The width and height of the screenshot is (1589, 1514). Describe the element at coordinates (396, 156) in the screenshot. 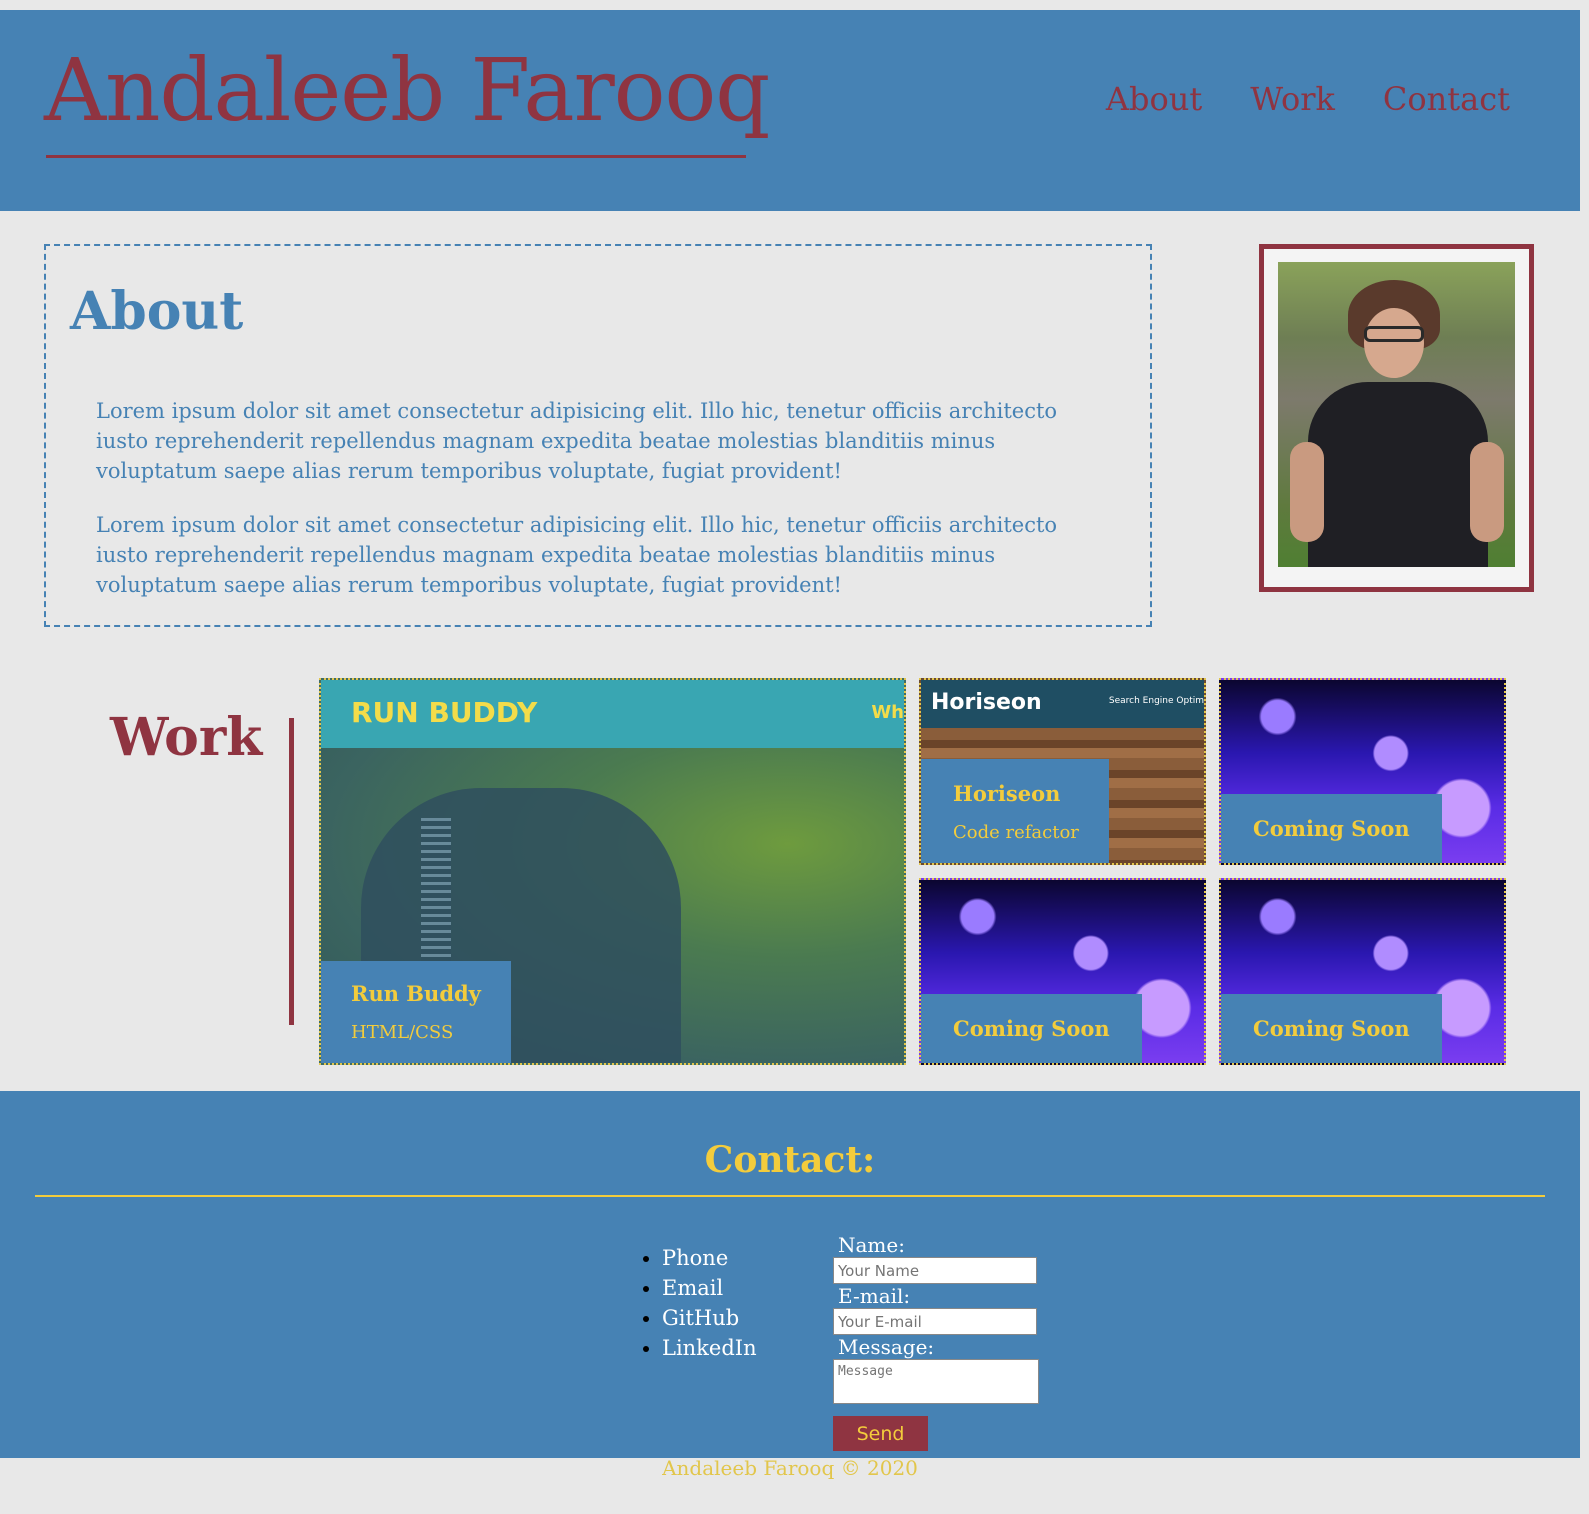

I see `title-underline` at that location.